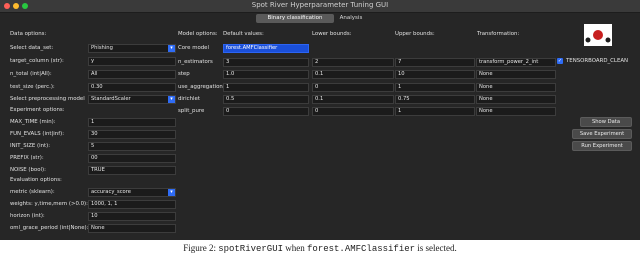  Describe the element at coordinates (353, 62) in the screenshot. I see `lower-bound-input: 2` at that location.